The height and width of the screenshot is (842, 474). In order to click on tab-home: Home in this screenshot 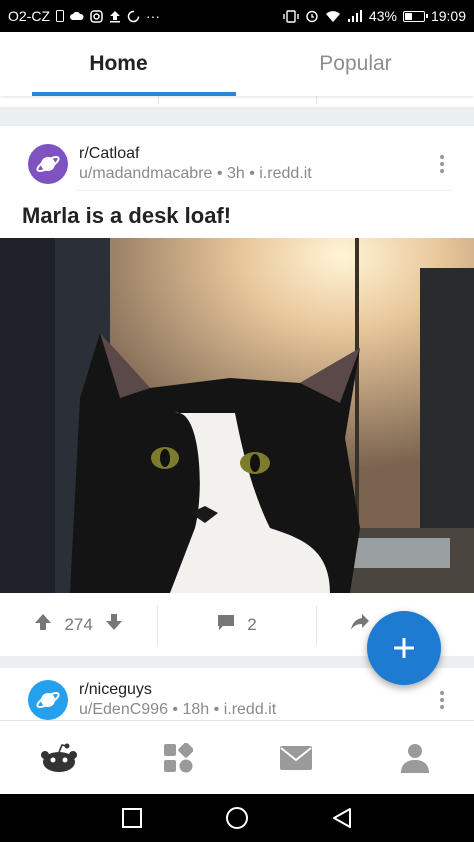, I will do `click(118, 64)`.